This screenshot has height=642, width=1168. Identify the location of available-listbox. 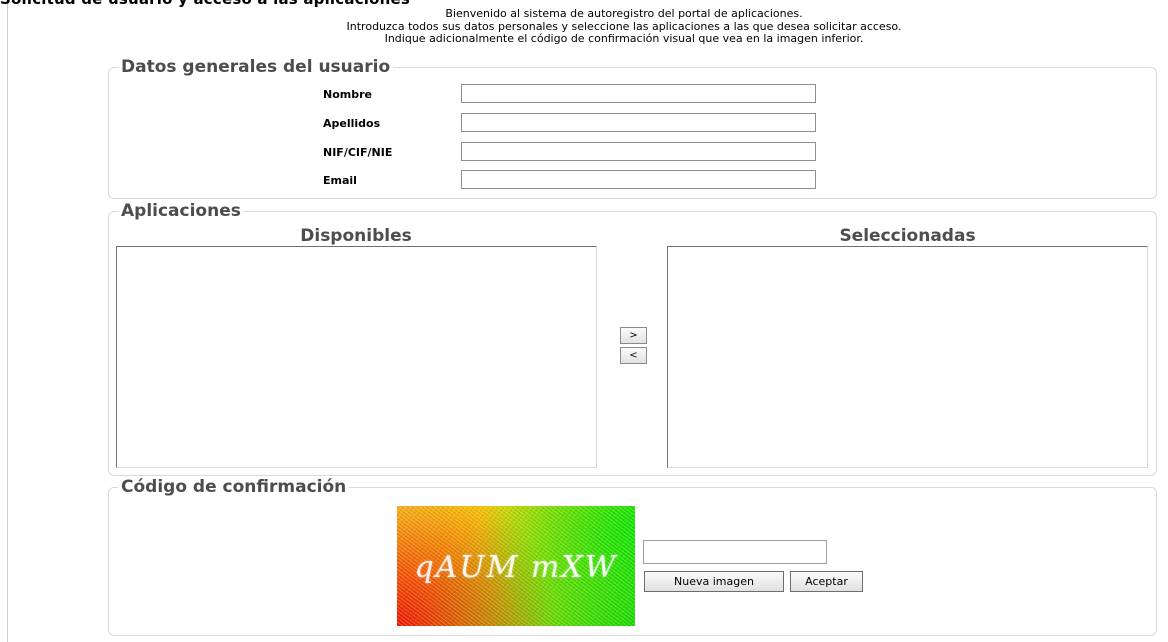
(356, 357).